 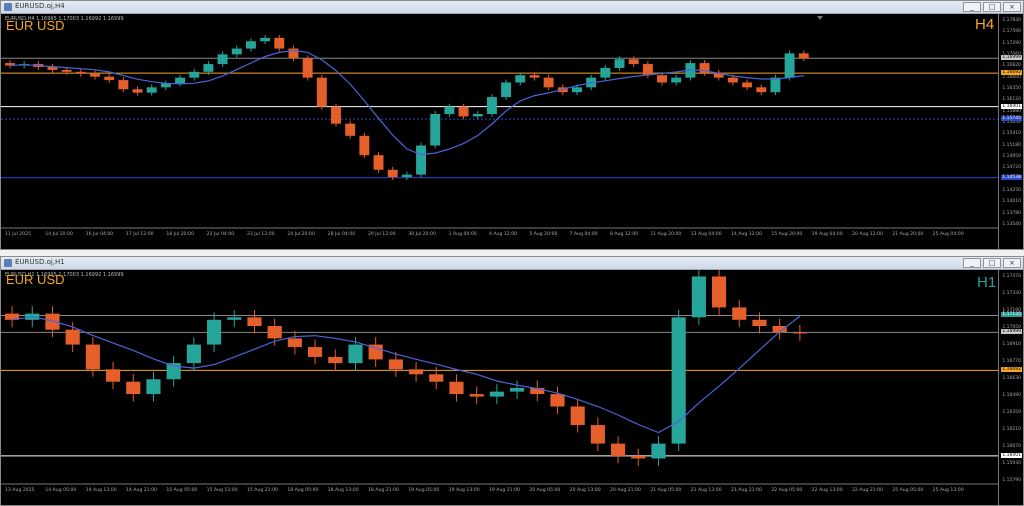 What do you see at coordinates (907, 489) in the screenshot?
I see `time-tick-label: 25 Aug 05:00` at bounding box center [907, 489].